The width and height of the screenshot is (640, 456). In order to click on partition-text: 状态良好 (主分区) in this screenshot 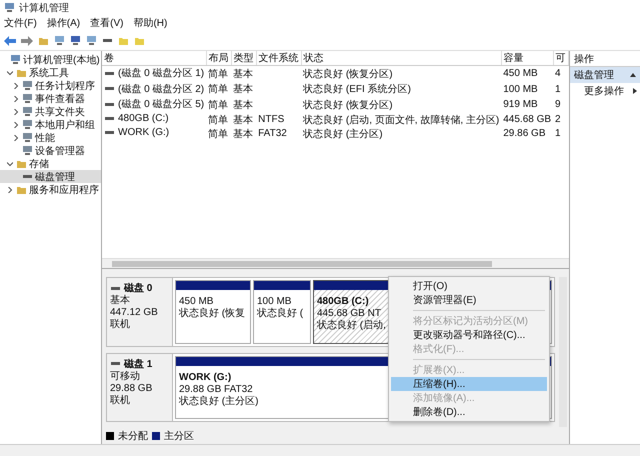, I will do `click(218, 402)`.